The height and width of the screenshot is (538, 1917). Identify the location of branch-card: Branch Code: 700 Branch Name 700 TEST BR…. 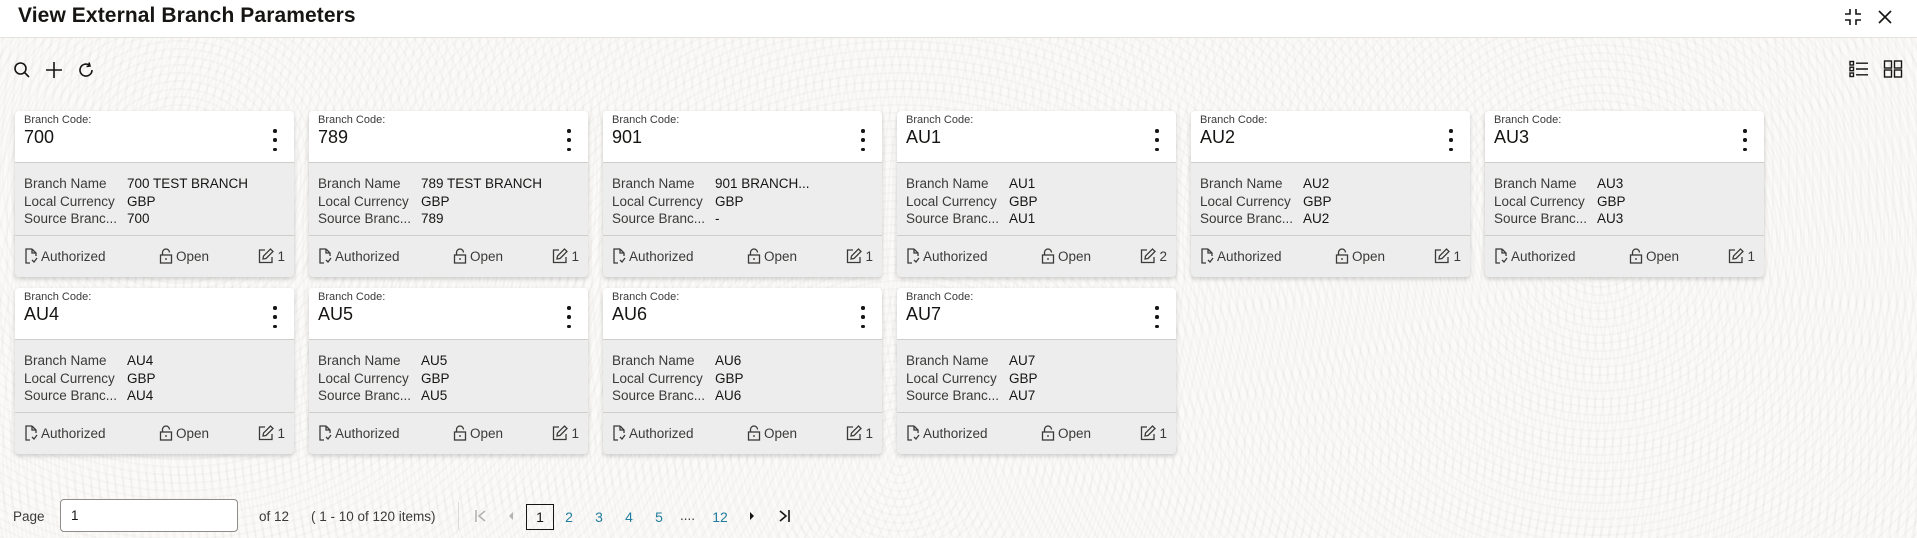
(154, 194).